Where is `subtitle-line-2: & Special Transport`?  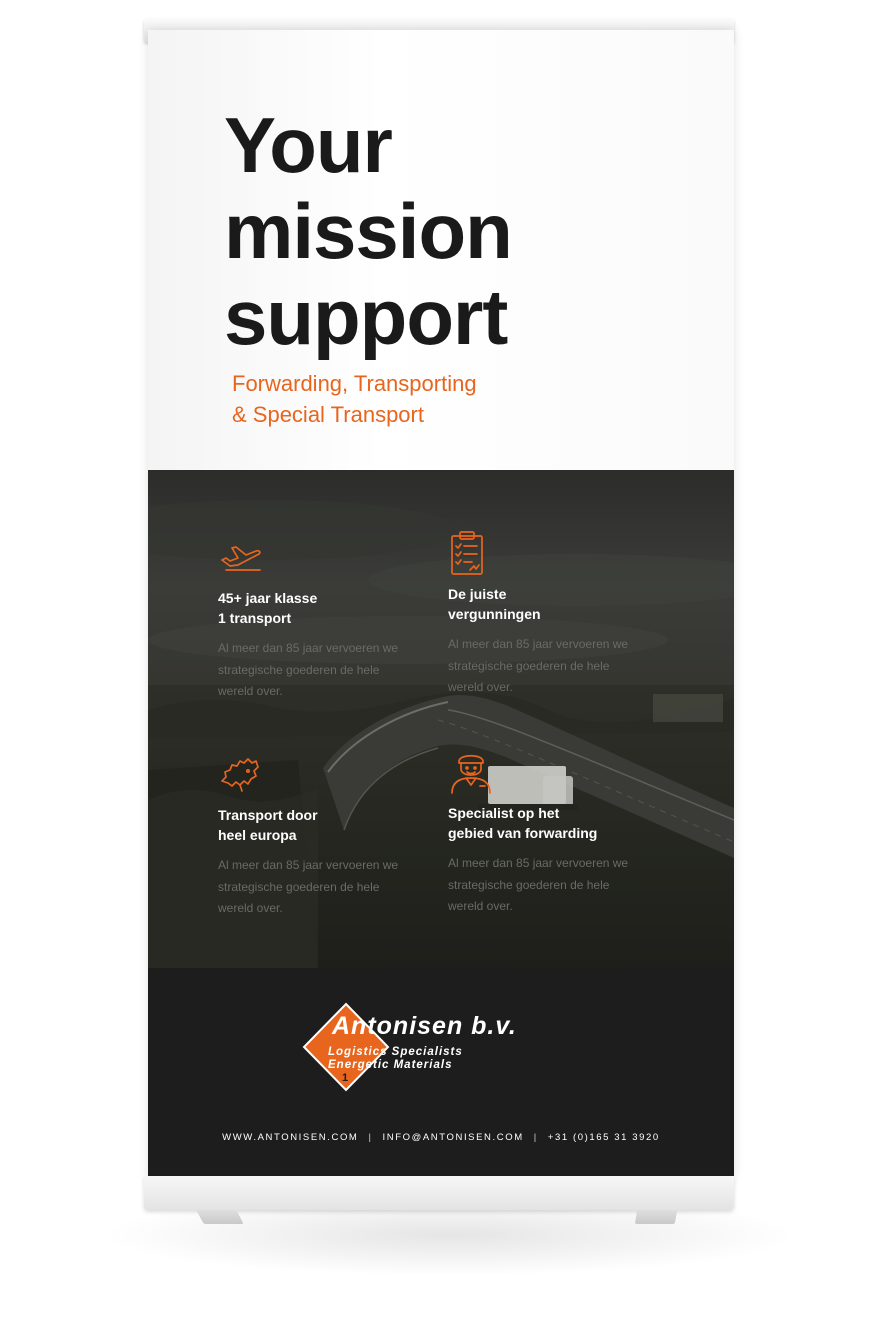 subtitle-line-2: & Special Transport is located at coordinates (328, 414).